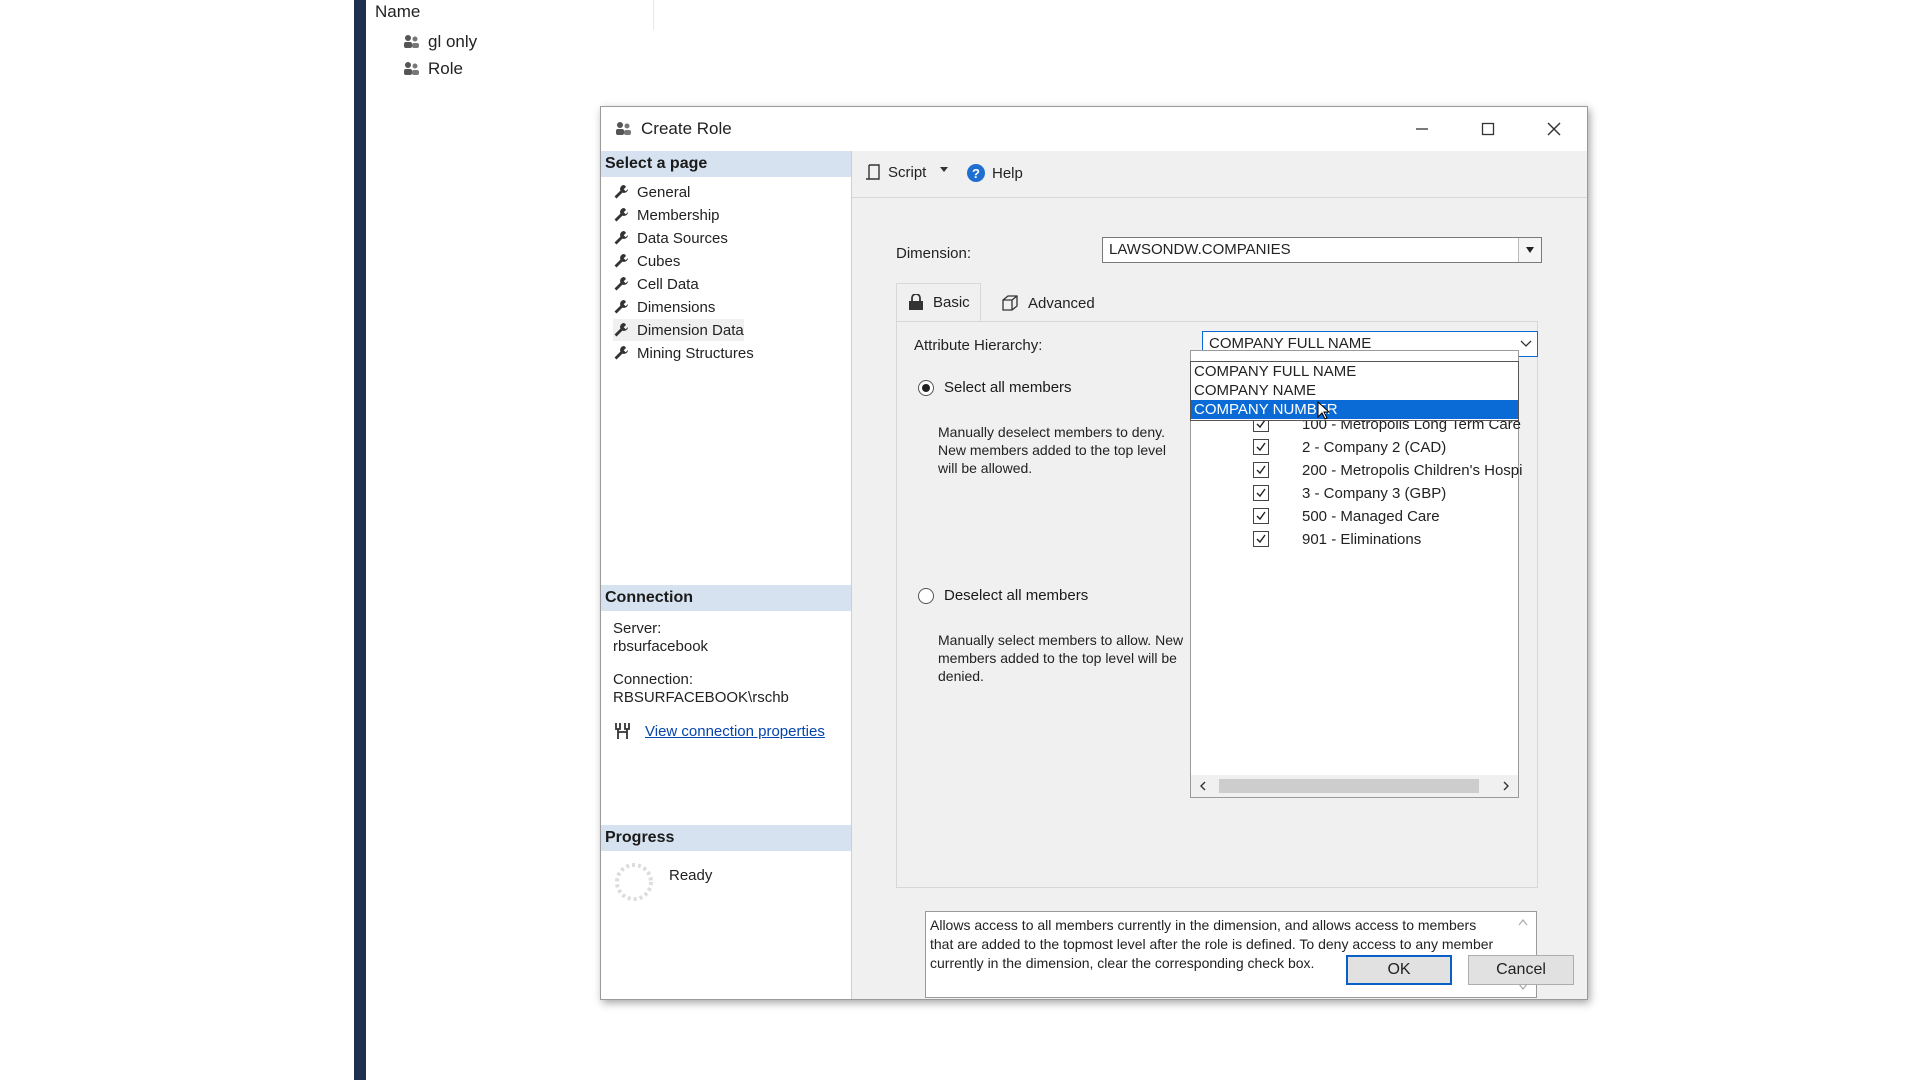  I want to click on title-bar: Create Role, so click(1094, 129).